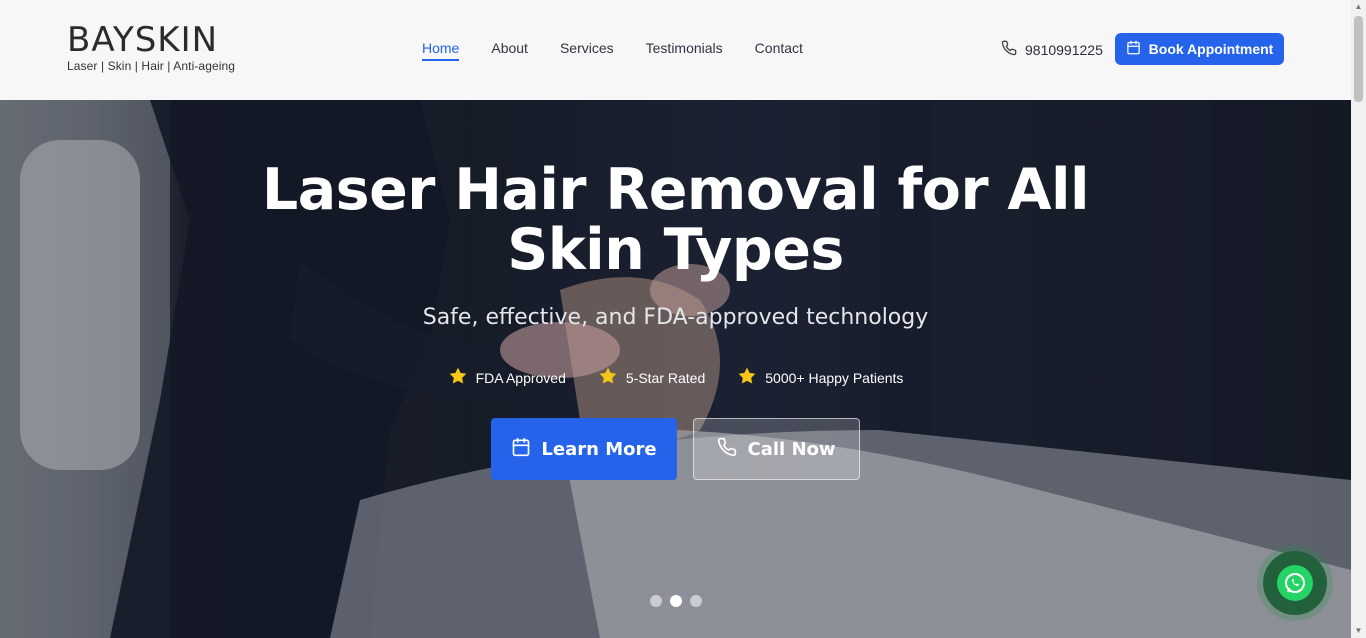 This screenshot has height=638, width=1366. What do you see at coordinates (1358, 319) in the screenshot?
I see `page-scrollbar: ▲ ▼` at bounding box center [1358, 319].